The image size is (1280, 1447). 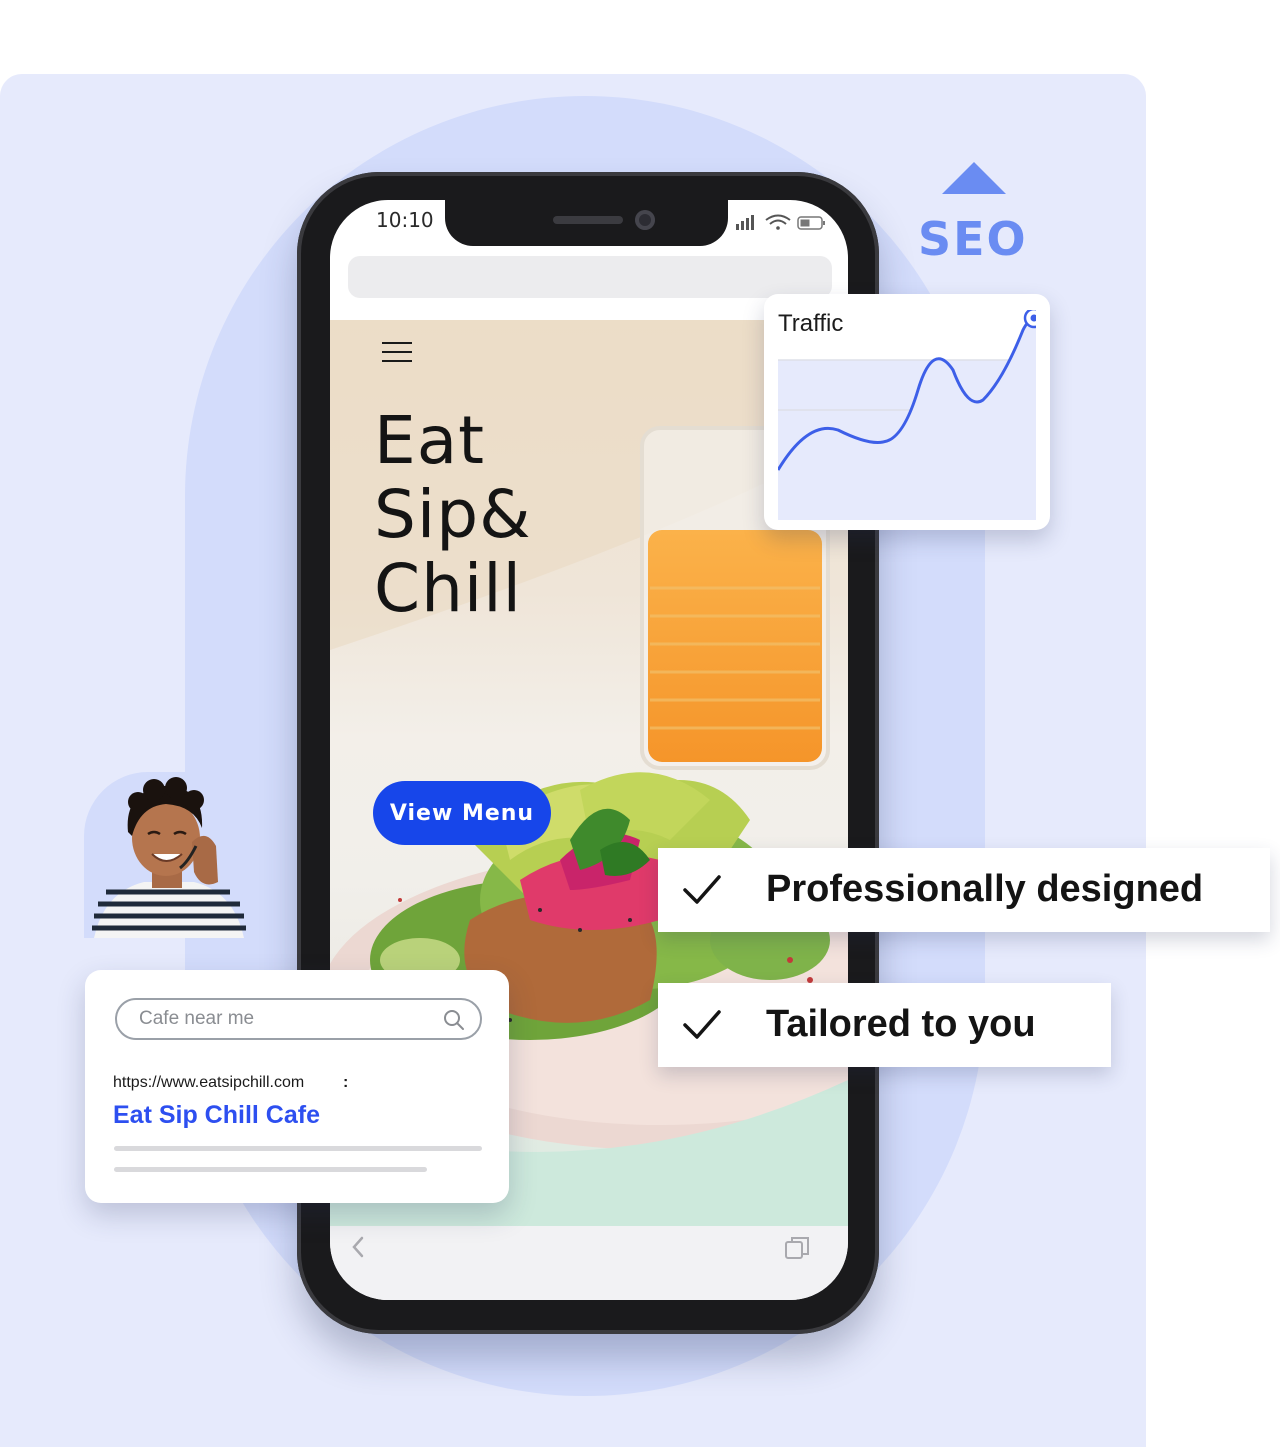 I want to click on feature-label: Professionally designed, so click(x=985, y=889).